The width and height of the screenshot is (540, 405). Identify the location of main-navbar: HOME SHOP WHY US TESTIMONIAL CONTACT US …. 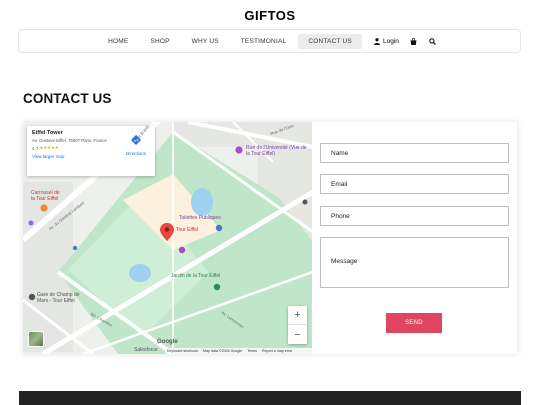
(269, 41).